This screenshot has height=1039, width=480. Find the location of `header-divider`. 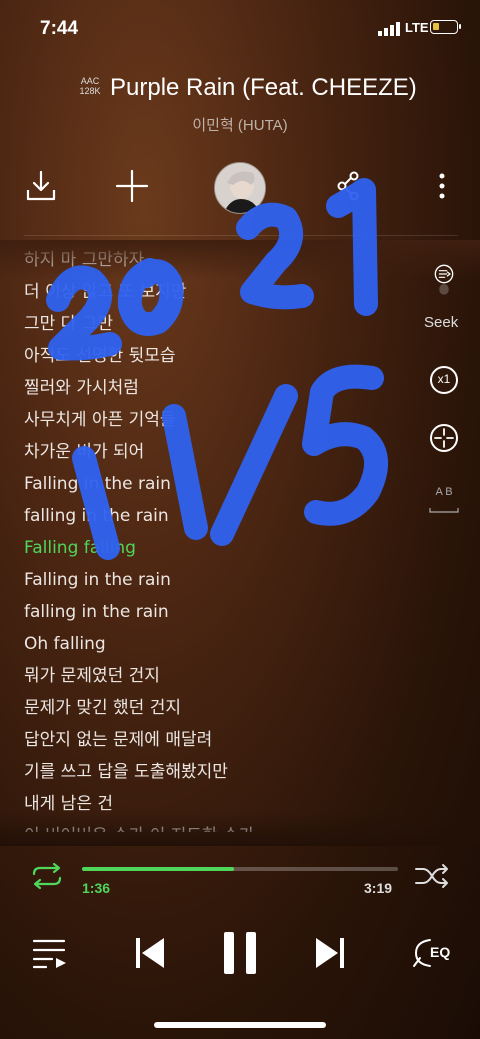

header-divider is located at coordinates (241, 235).